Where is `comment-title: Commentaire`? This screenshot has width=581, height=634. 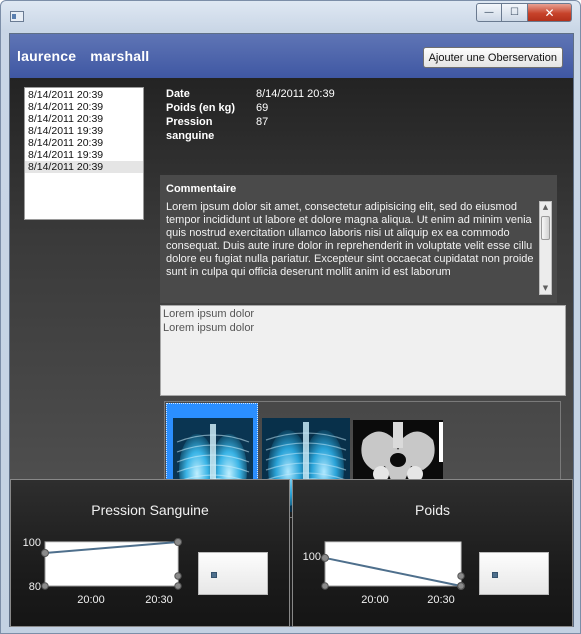
comment-title: Commentaire is located at coordinates (201, 189).